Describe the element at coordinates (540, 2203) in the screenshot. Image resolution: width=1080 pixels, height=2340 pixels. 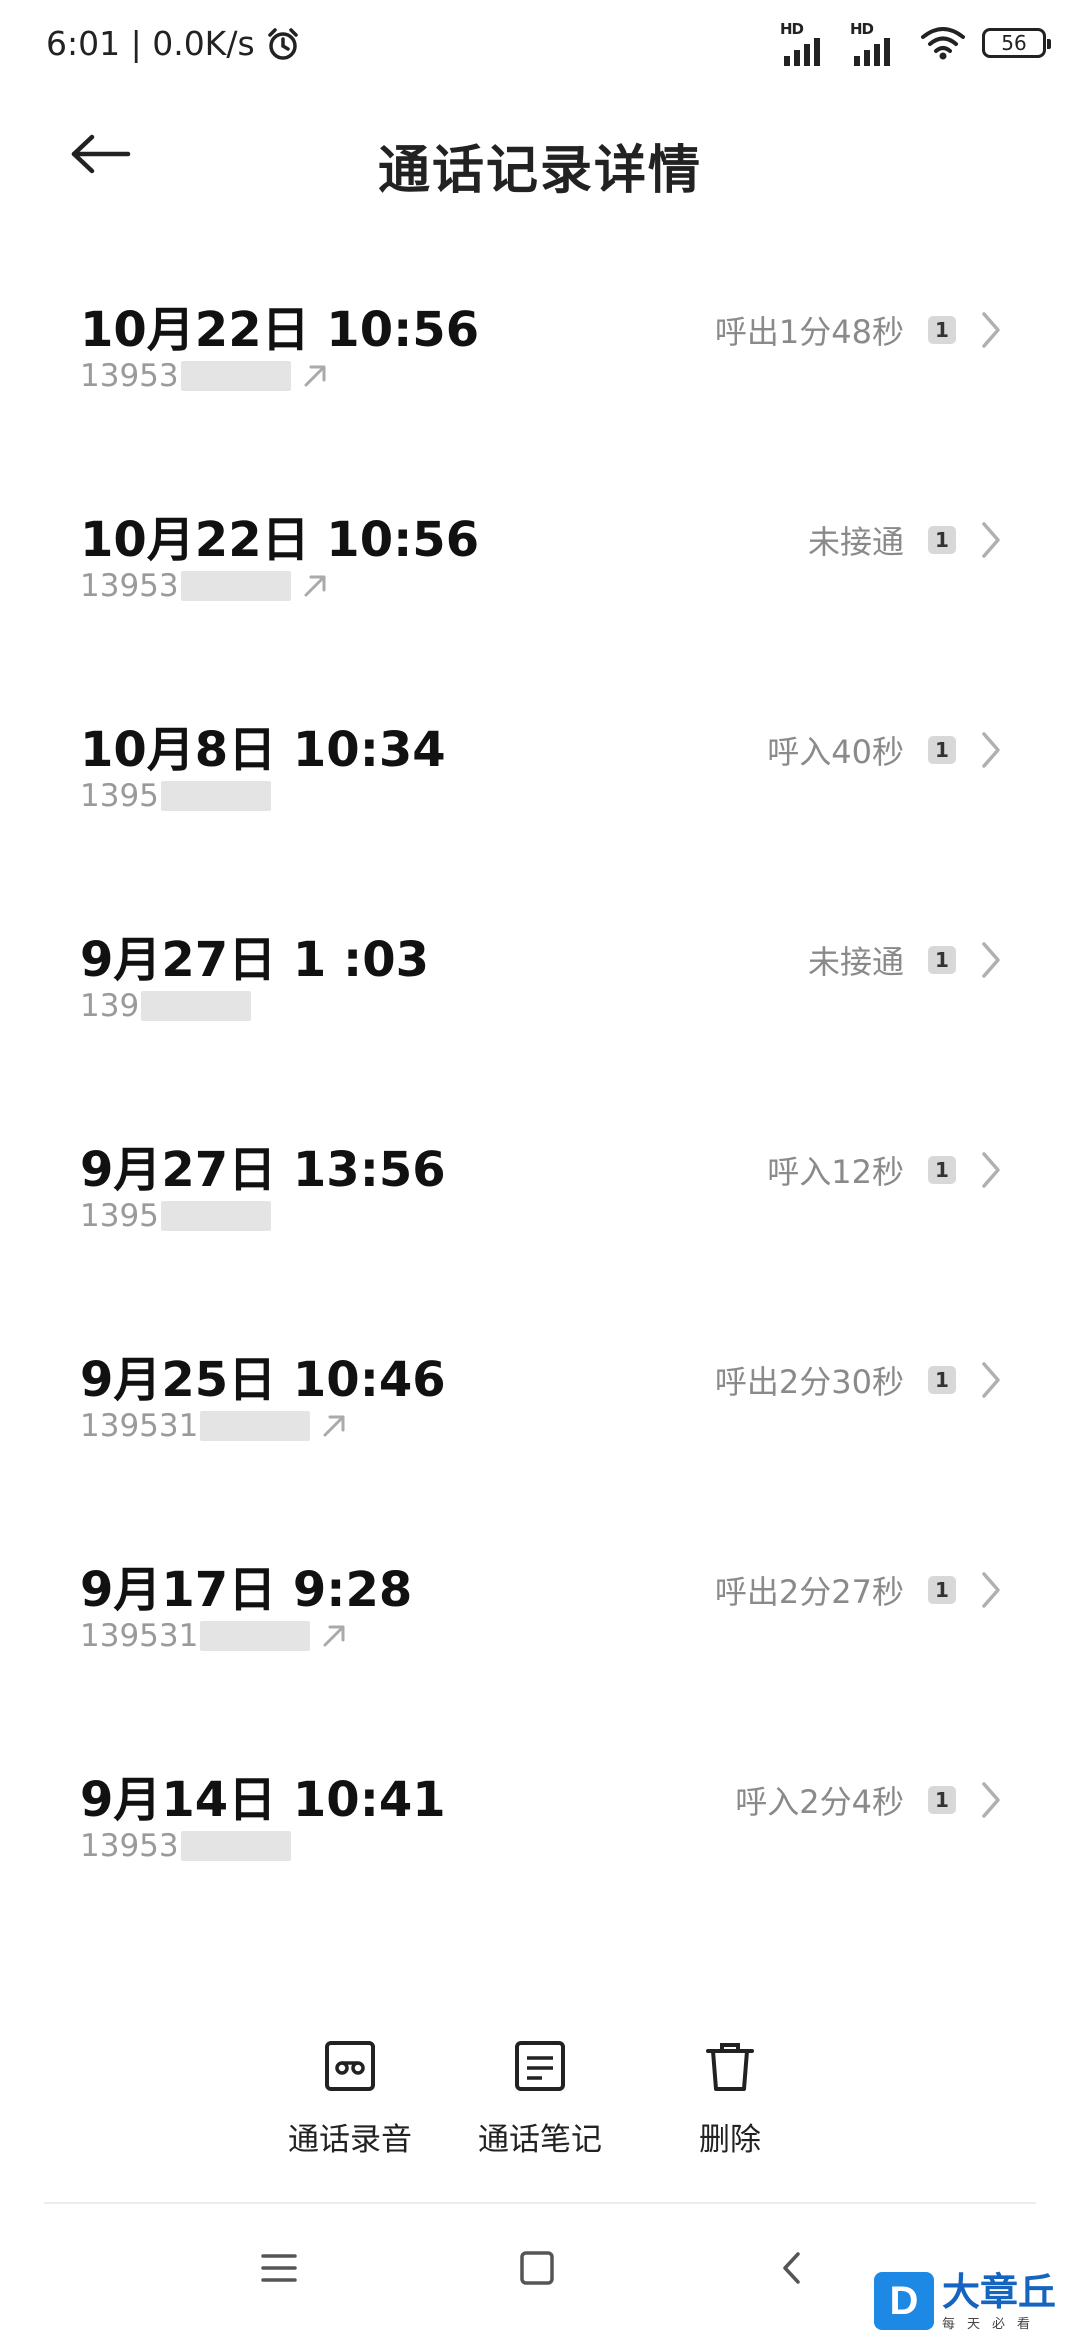
I see `divider` at that location.